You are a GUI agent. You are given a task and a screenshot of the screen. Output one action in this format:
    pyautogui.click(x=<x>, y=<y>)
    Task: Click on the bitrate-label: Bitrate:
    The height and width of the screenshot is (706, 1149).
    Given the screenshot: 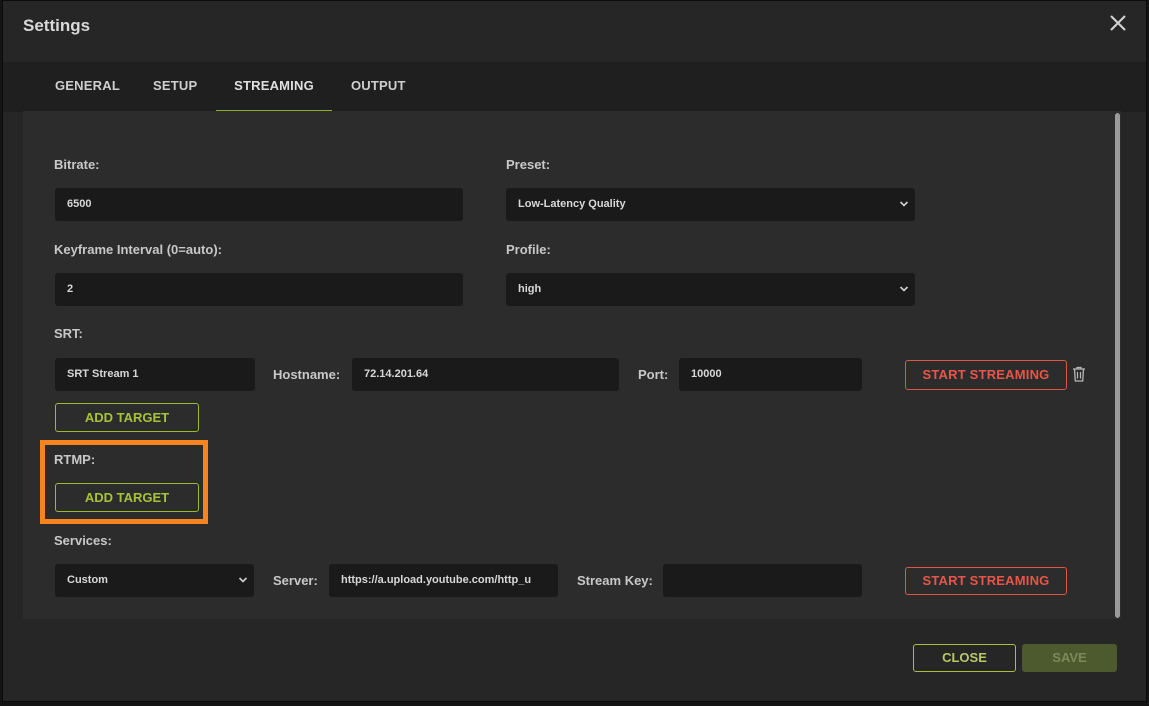 What is the action you would take?
    pyautogui.click(x=77, y=164)
    